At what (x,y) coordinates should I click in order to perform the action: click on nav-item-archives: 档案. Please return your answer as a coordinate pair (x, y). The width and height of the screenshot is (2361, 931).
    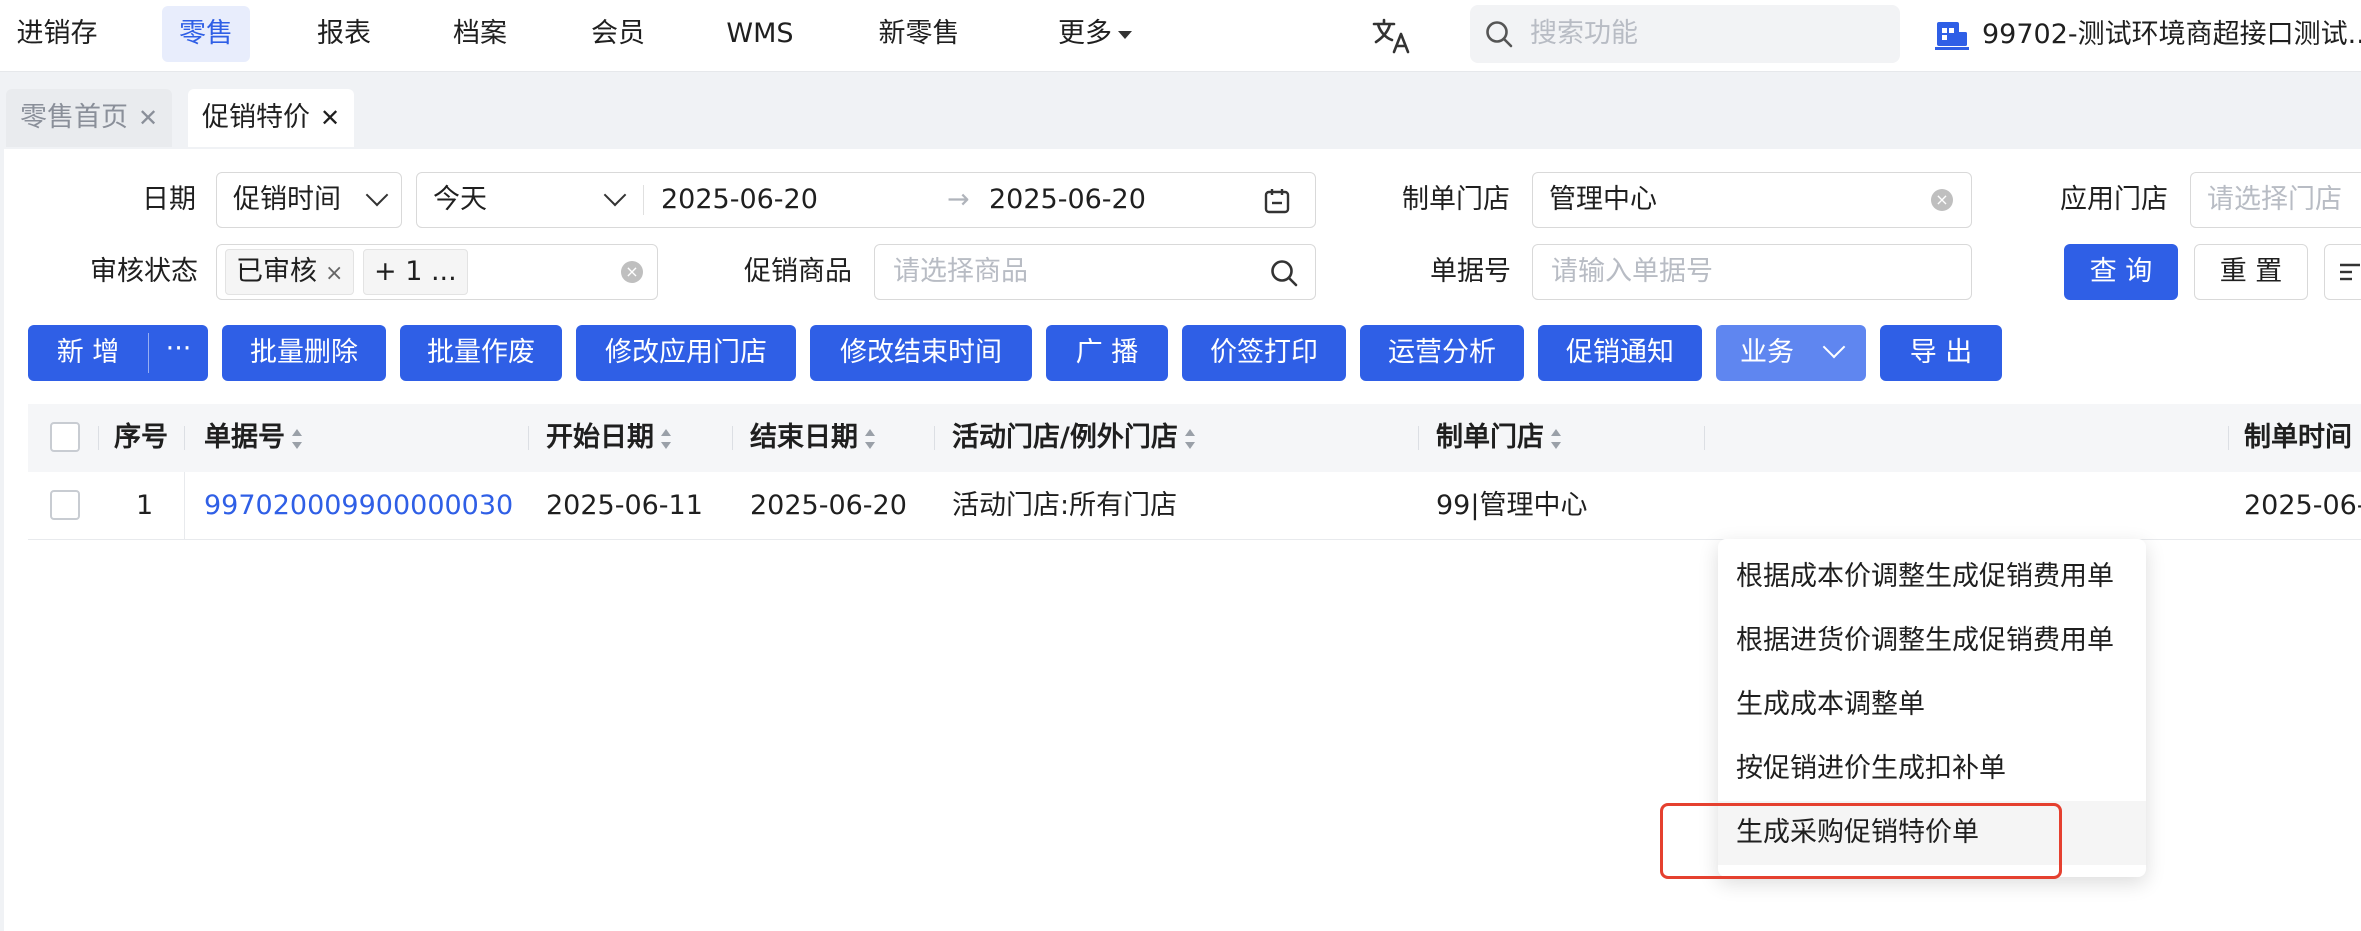
    Looking at the image, I should click on (480, 34).